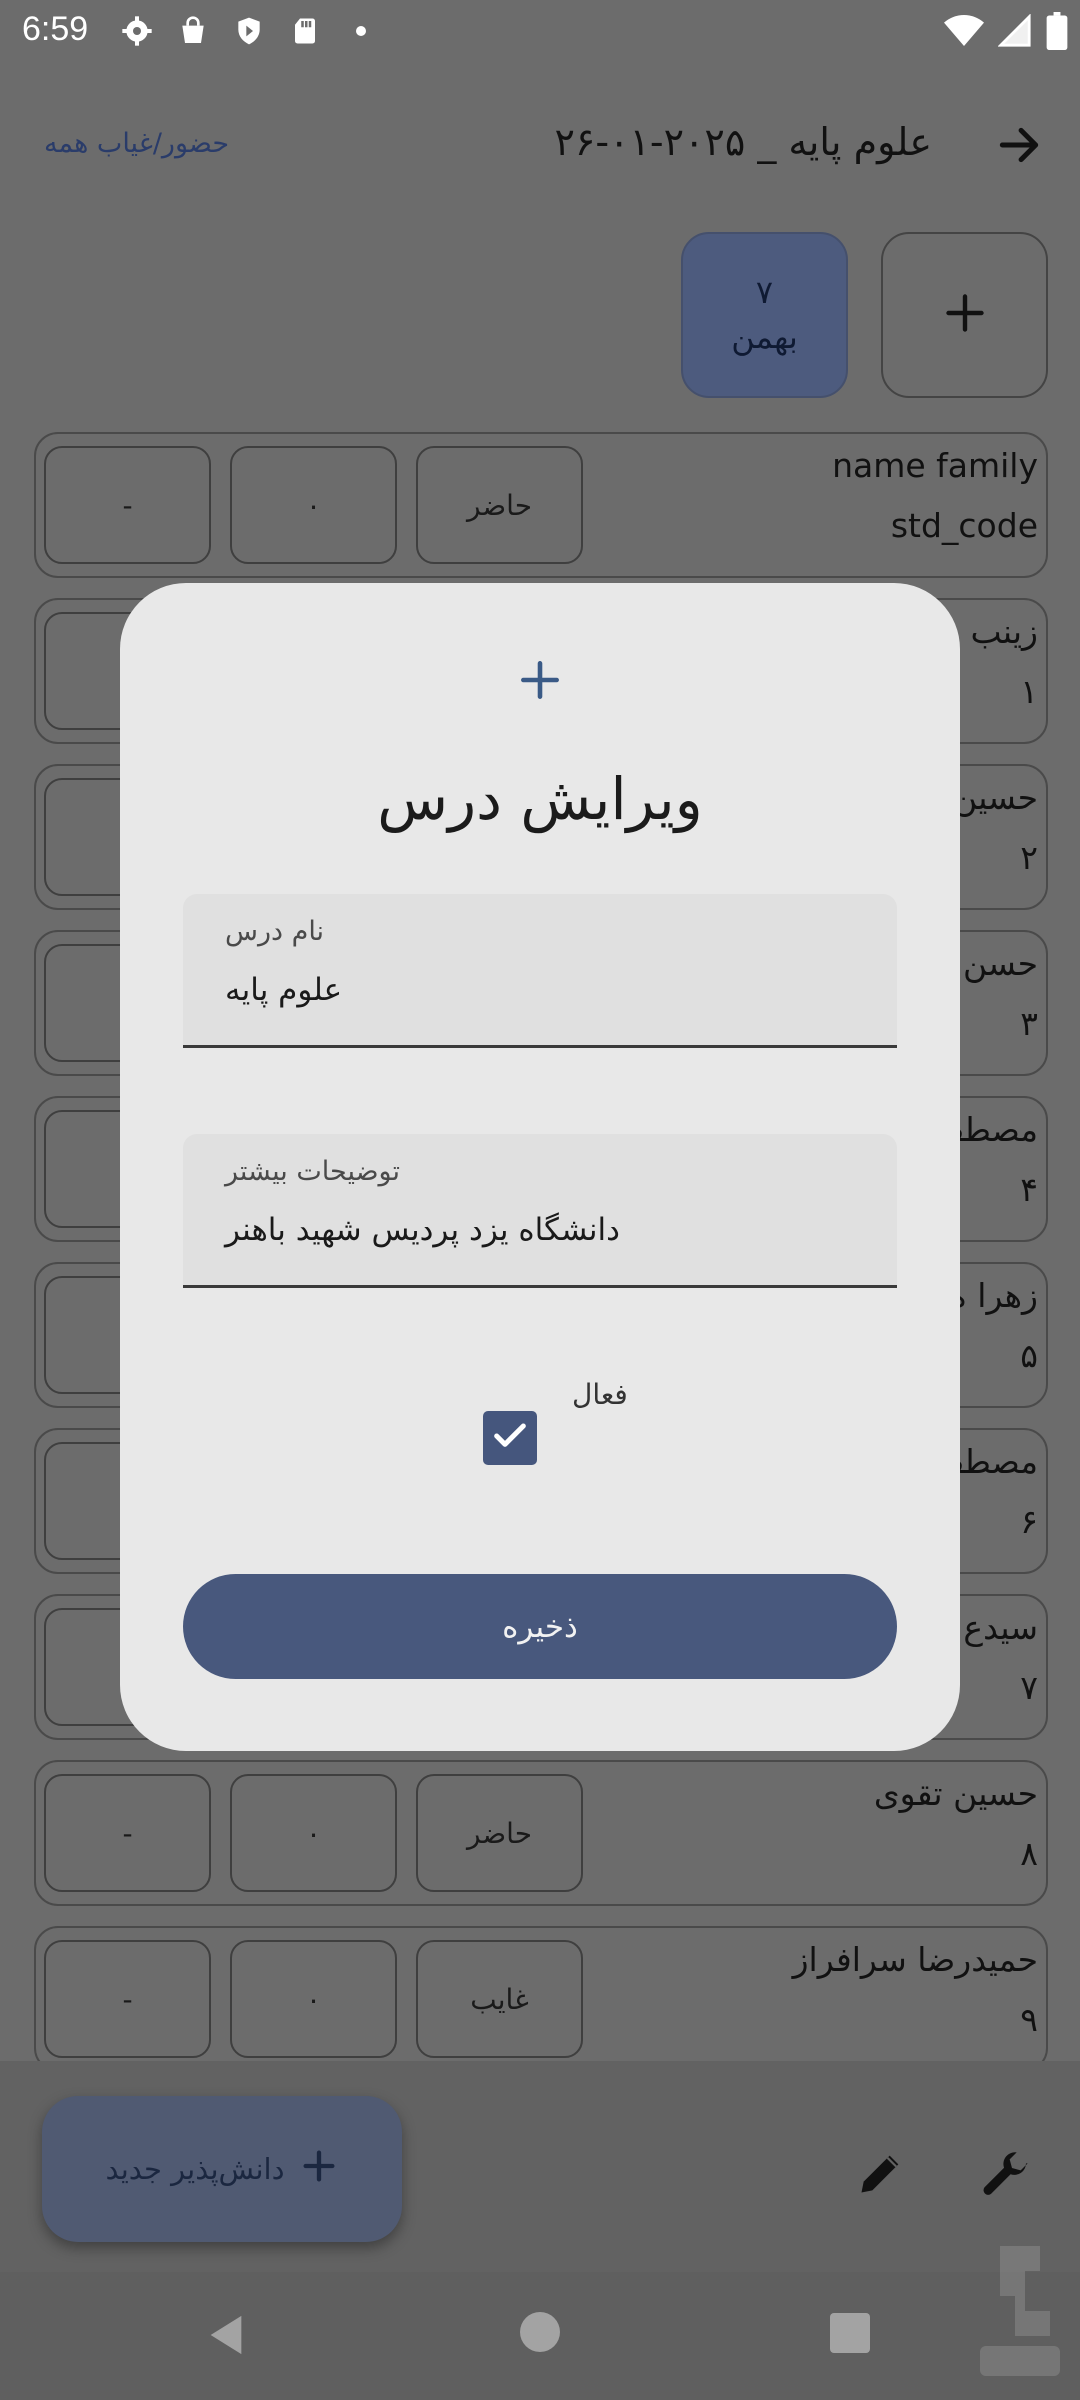  Describe the element at coordinates (226, 2335) in the screenshot. I see `nav-back-icon` at that location.